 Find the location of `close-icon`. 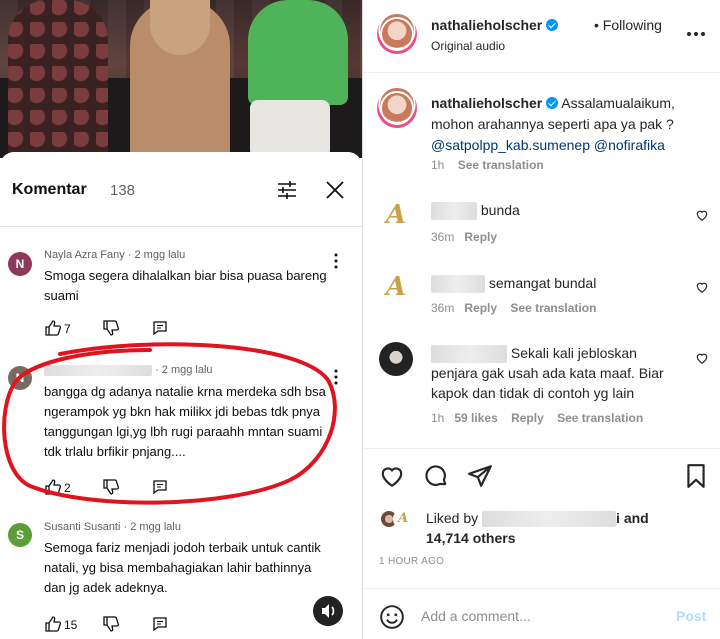

close-icon is located at coordinates (335, 190).